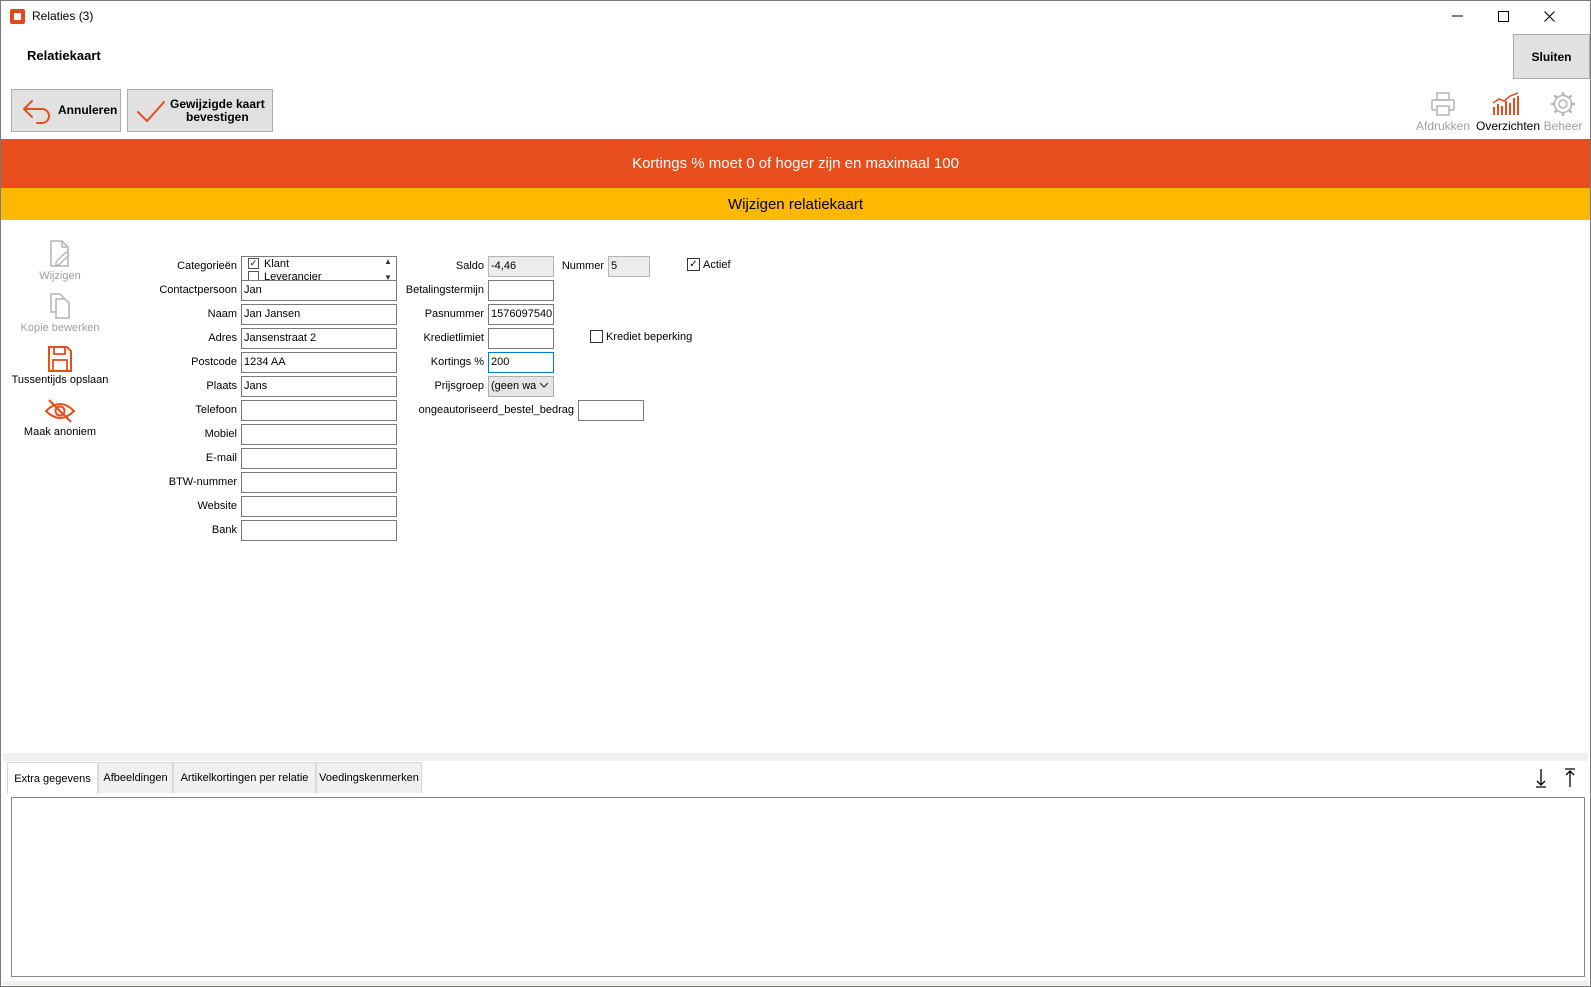  Describe the element at coordinates (693, 264) in the screenshot. I see `active-checkbox: ✓` at that location.